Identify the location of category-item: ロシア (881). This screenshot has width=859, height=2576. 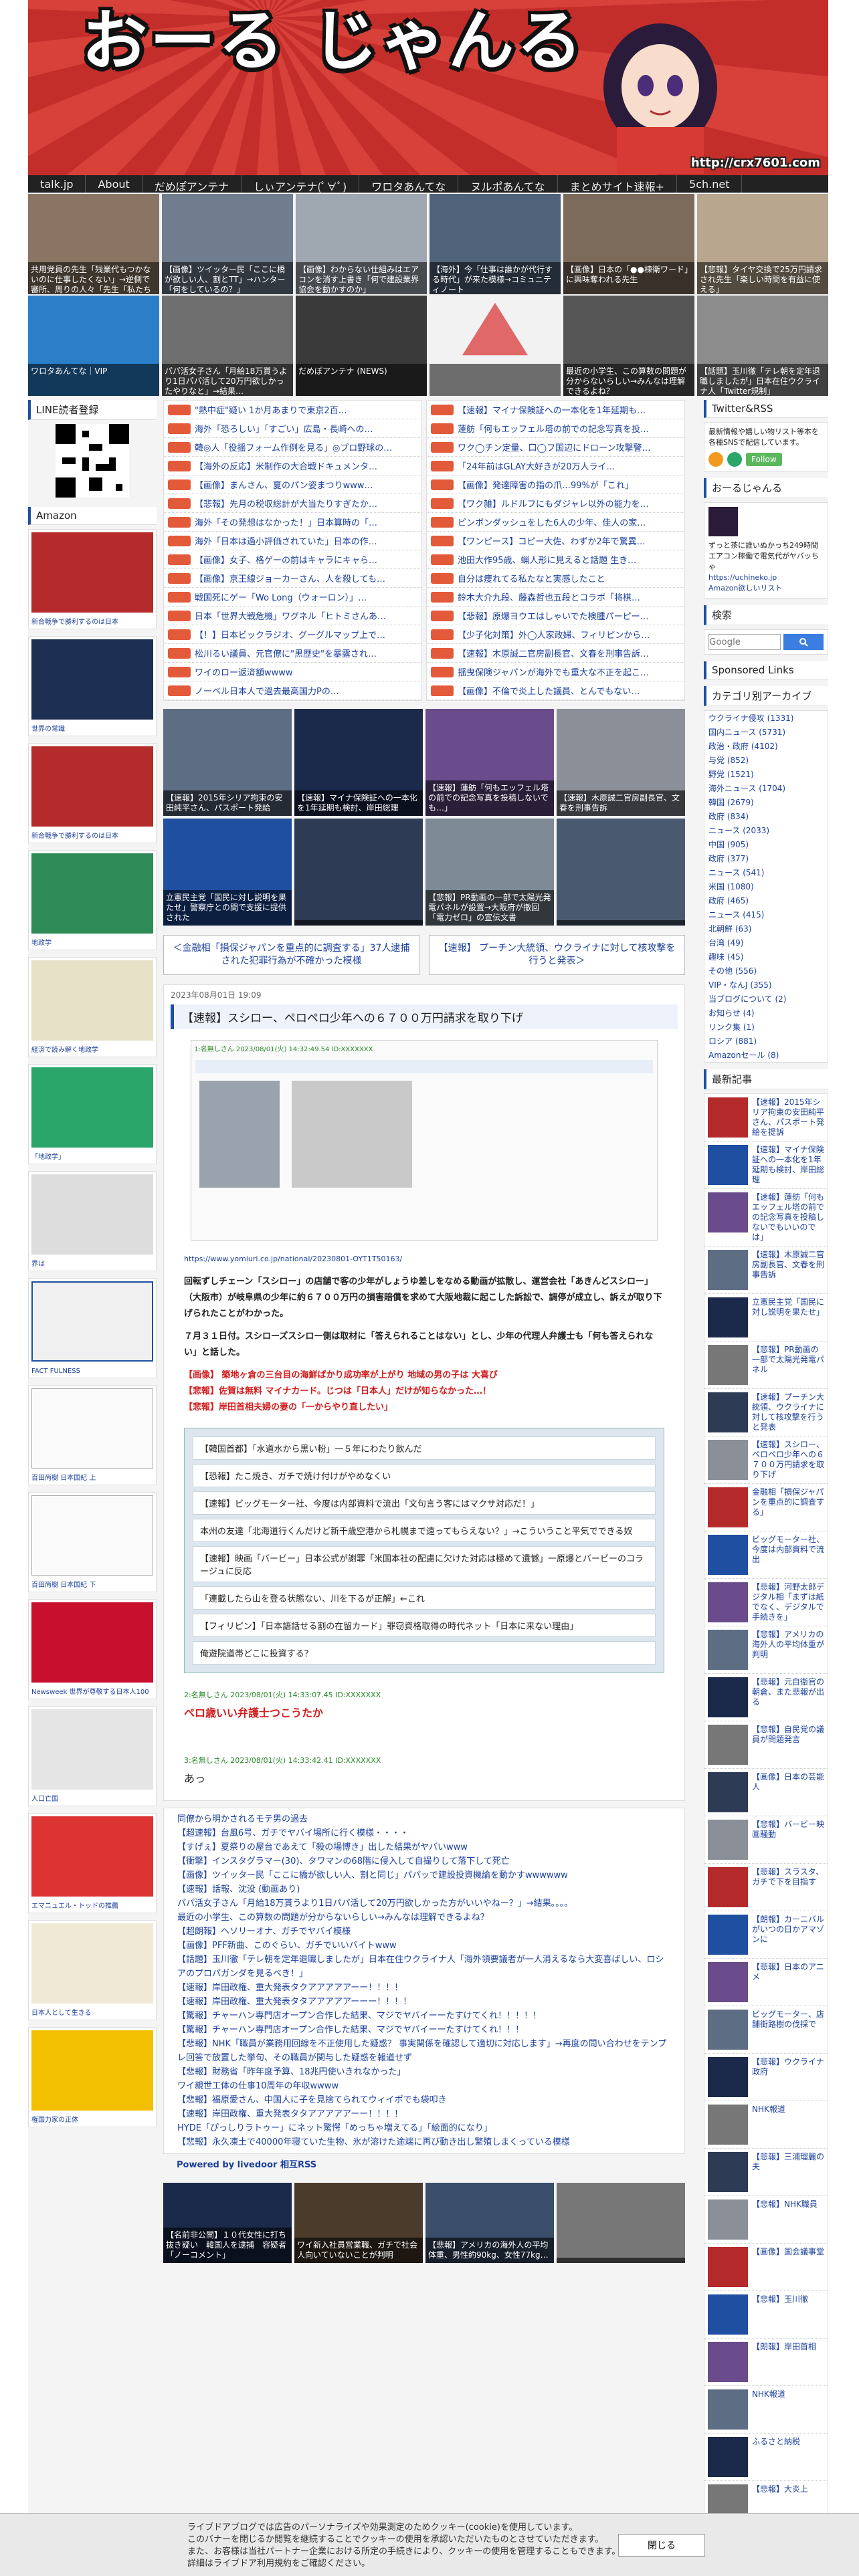
(766, 1041).